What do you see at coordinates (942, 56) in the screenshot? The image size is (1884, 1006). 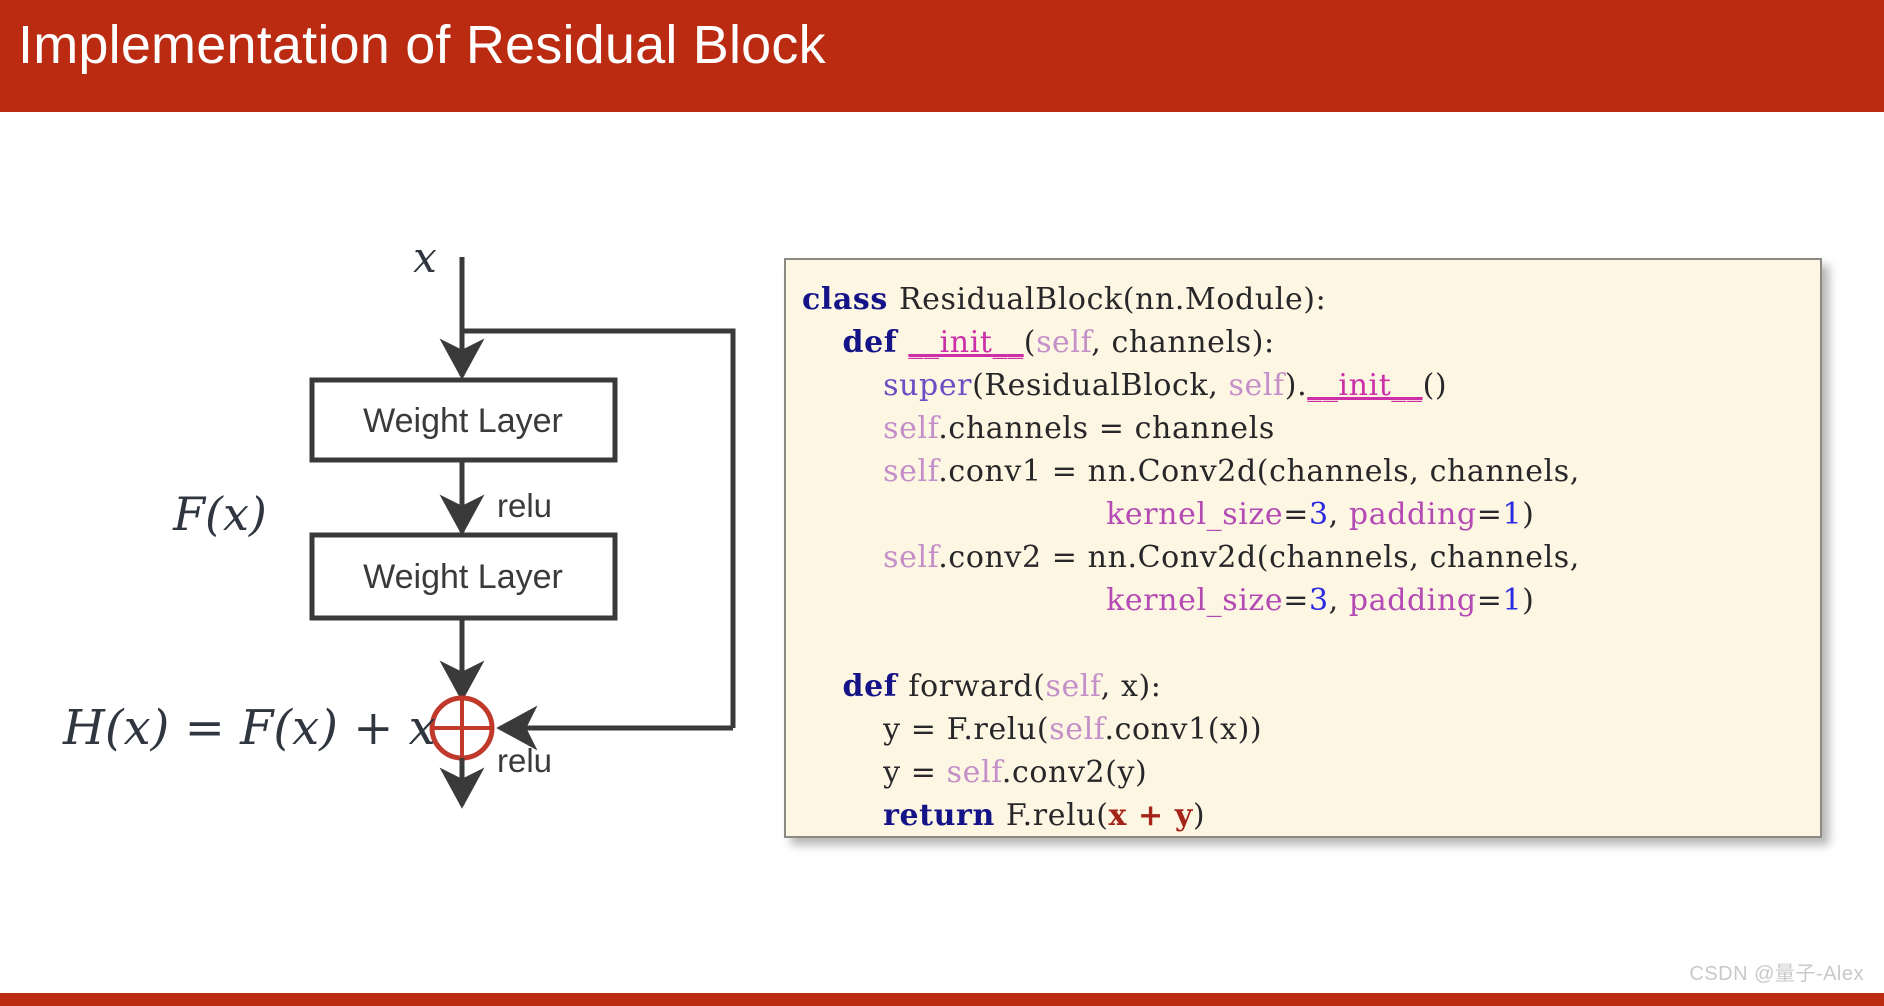 I see `slide-title-bar: Implementation of Residual Block` at bounding box center [942, 56].